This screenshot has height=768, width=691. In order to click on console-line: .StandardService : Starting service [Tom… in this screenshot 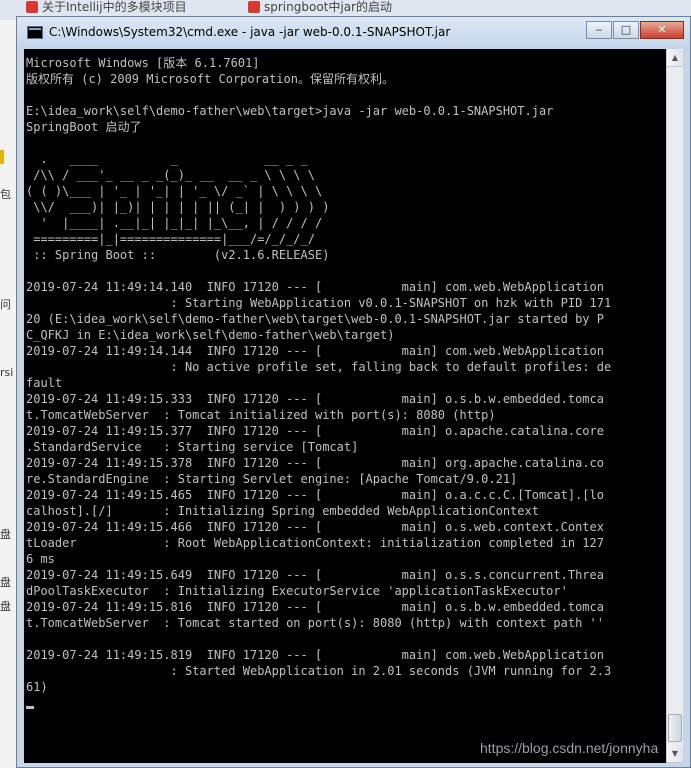, I will do `click(192, 447)`.